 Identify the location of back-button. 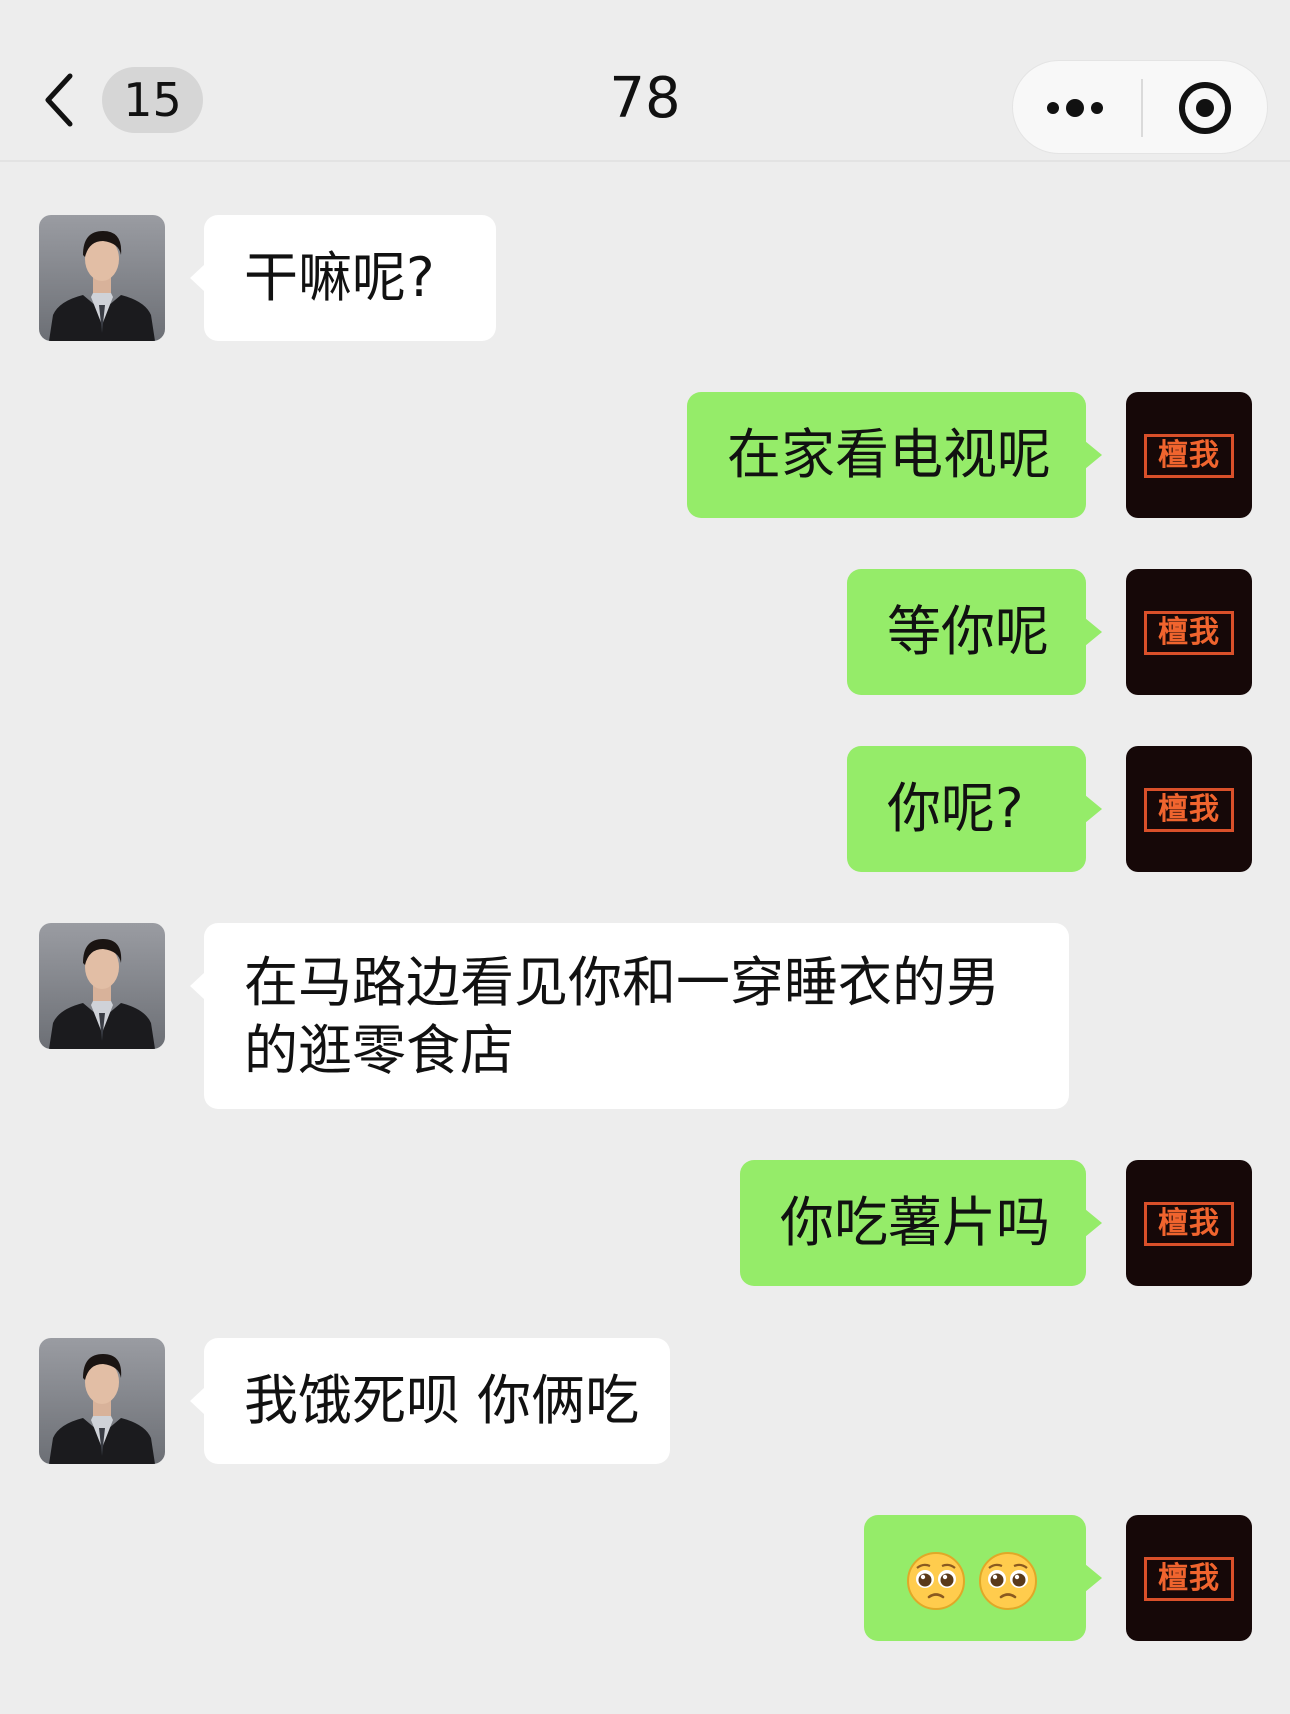
(60, 100).